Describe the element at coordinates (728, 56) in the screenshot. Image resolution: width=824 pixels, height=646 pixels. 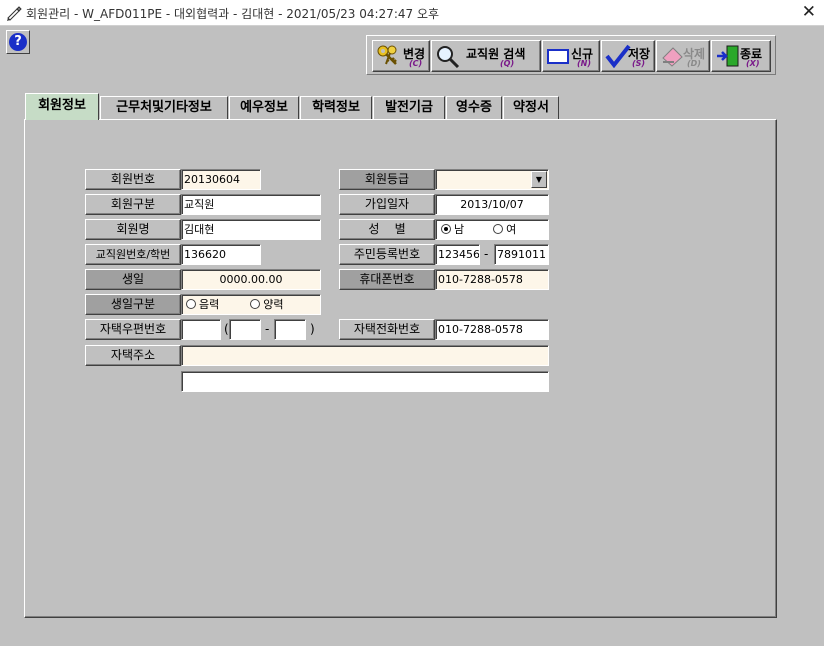
I see `exit-door-icon` at that location.